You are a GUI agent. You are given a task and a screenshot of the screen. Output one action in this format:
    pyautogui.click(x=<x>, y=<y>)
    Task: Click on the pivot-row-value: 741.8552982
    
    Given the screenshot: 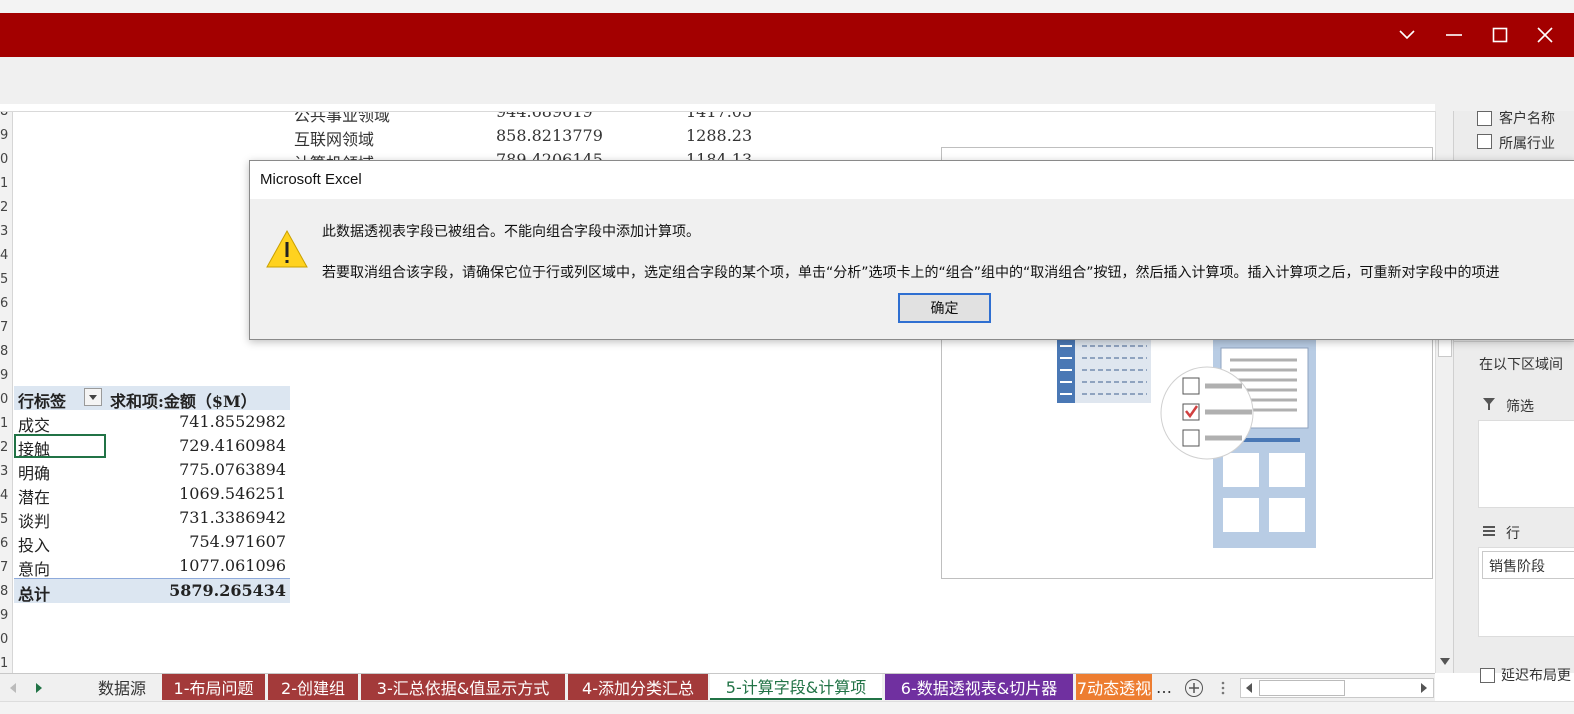 What is the action you would take?
    pyautogui.click(x=232, y=421)
    